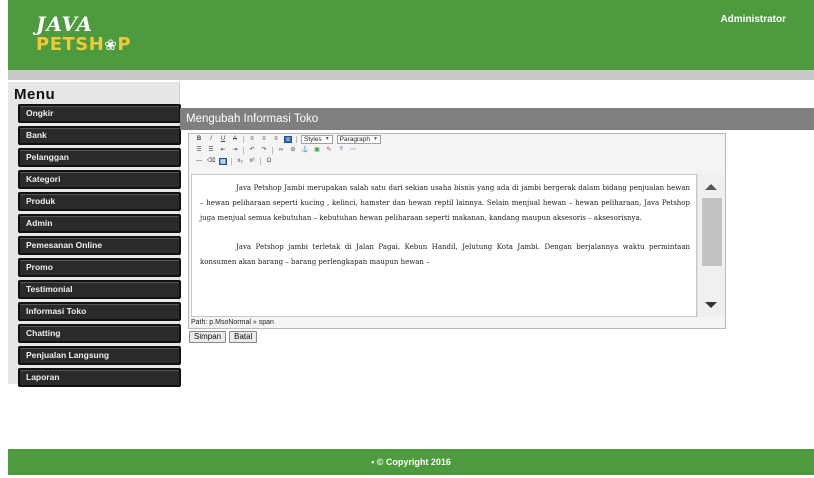 Image resolution: width=814 pixels, height=478 pixels. Describe the element at coordinates (457, 139) in the screenshot. I see `editor-toolbar-row-1: B I U A ≡ ≡ ≡ ≡ Styles ▼ Paragraph ▼` at that location.